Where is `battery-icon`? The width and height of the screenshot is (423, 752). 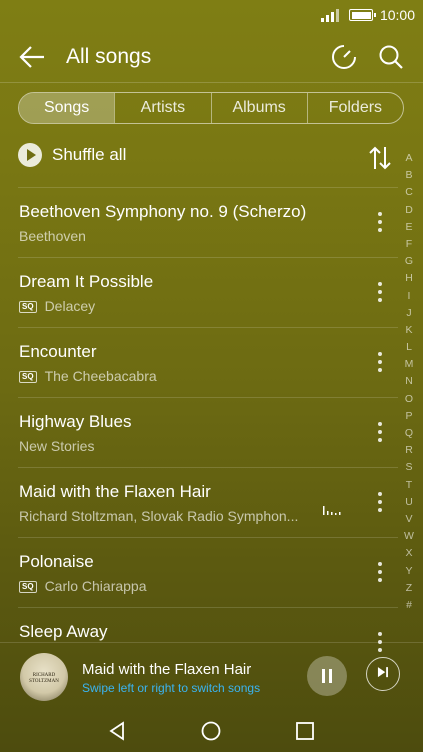 battery-icon is located at coordinates (362, 15).